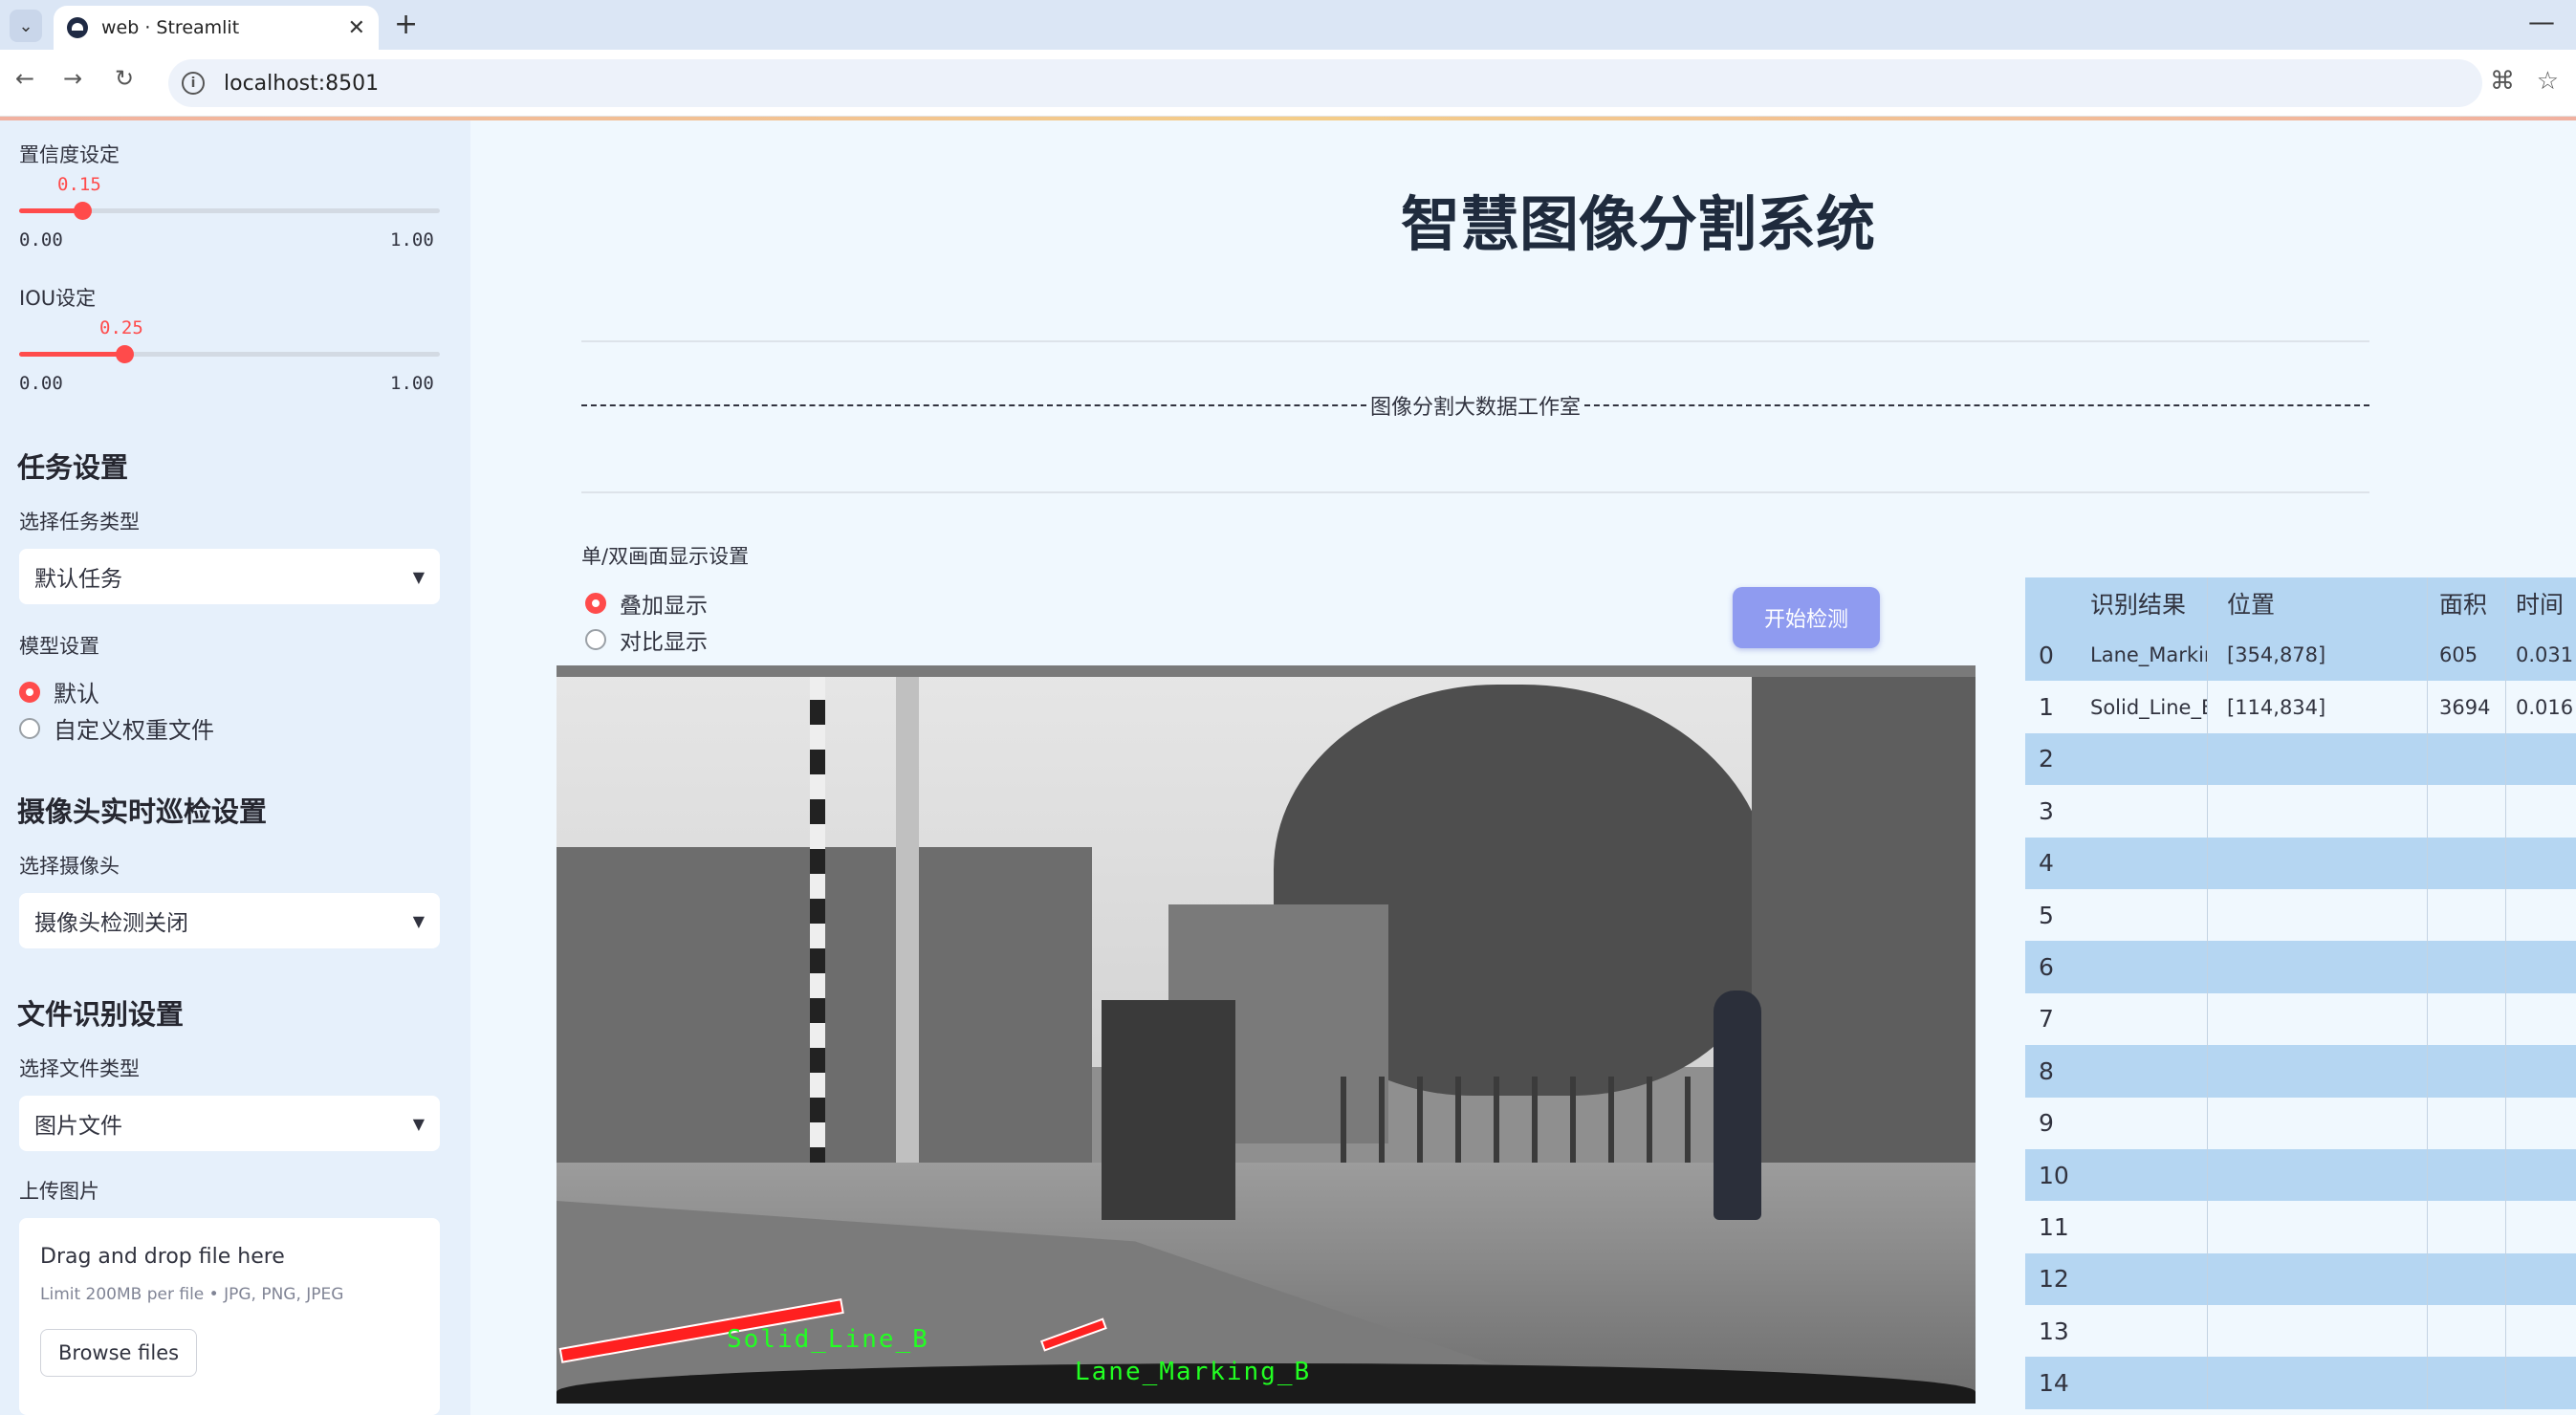 Image resolution: width=2576 pixels, height=1415 pixels. I want to click on iou-slider-thumb, so click(125, 354).